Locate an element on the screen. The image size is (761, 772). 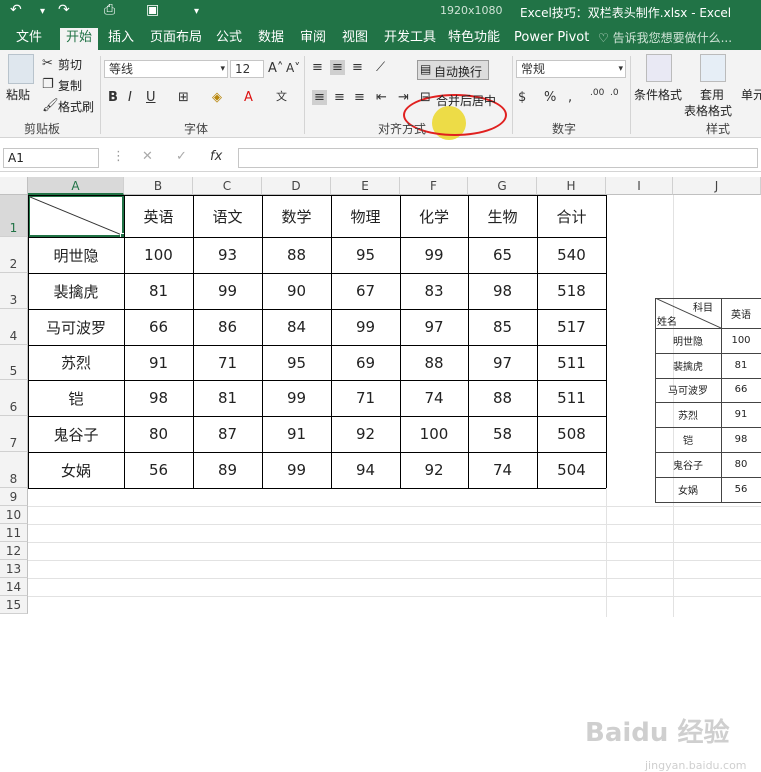
table-value-cell: 67 is located at coordinates (365, 291).